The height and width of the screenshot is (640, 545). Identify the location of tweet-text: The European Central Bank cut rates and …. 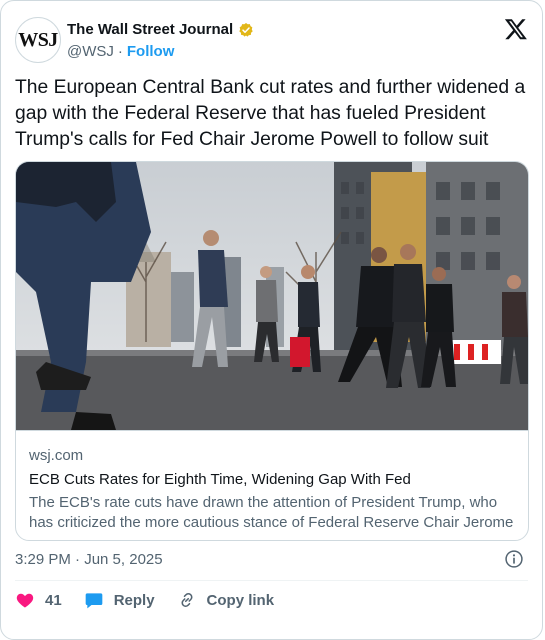
(270, 113).